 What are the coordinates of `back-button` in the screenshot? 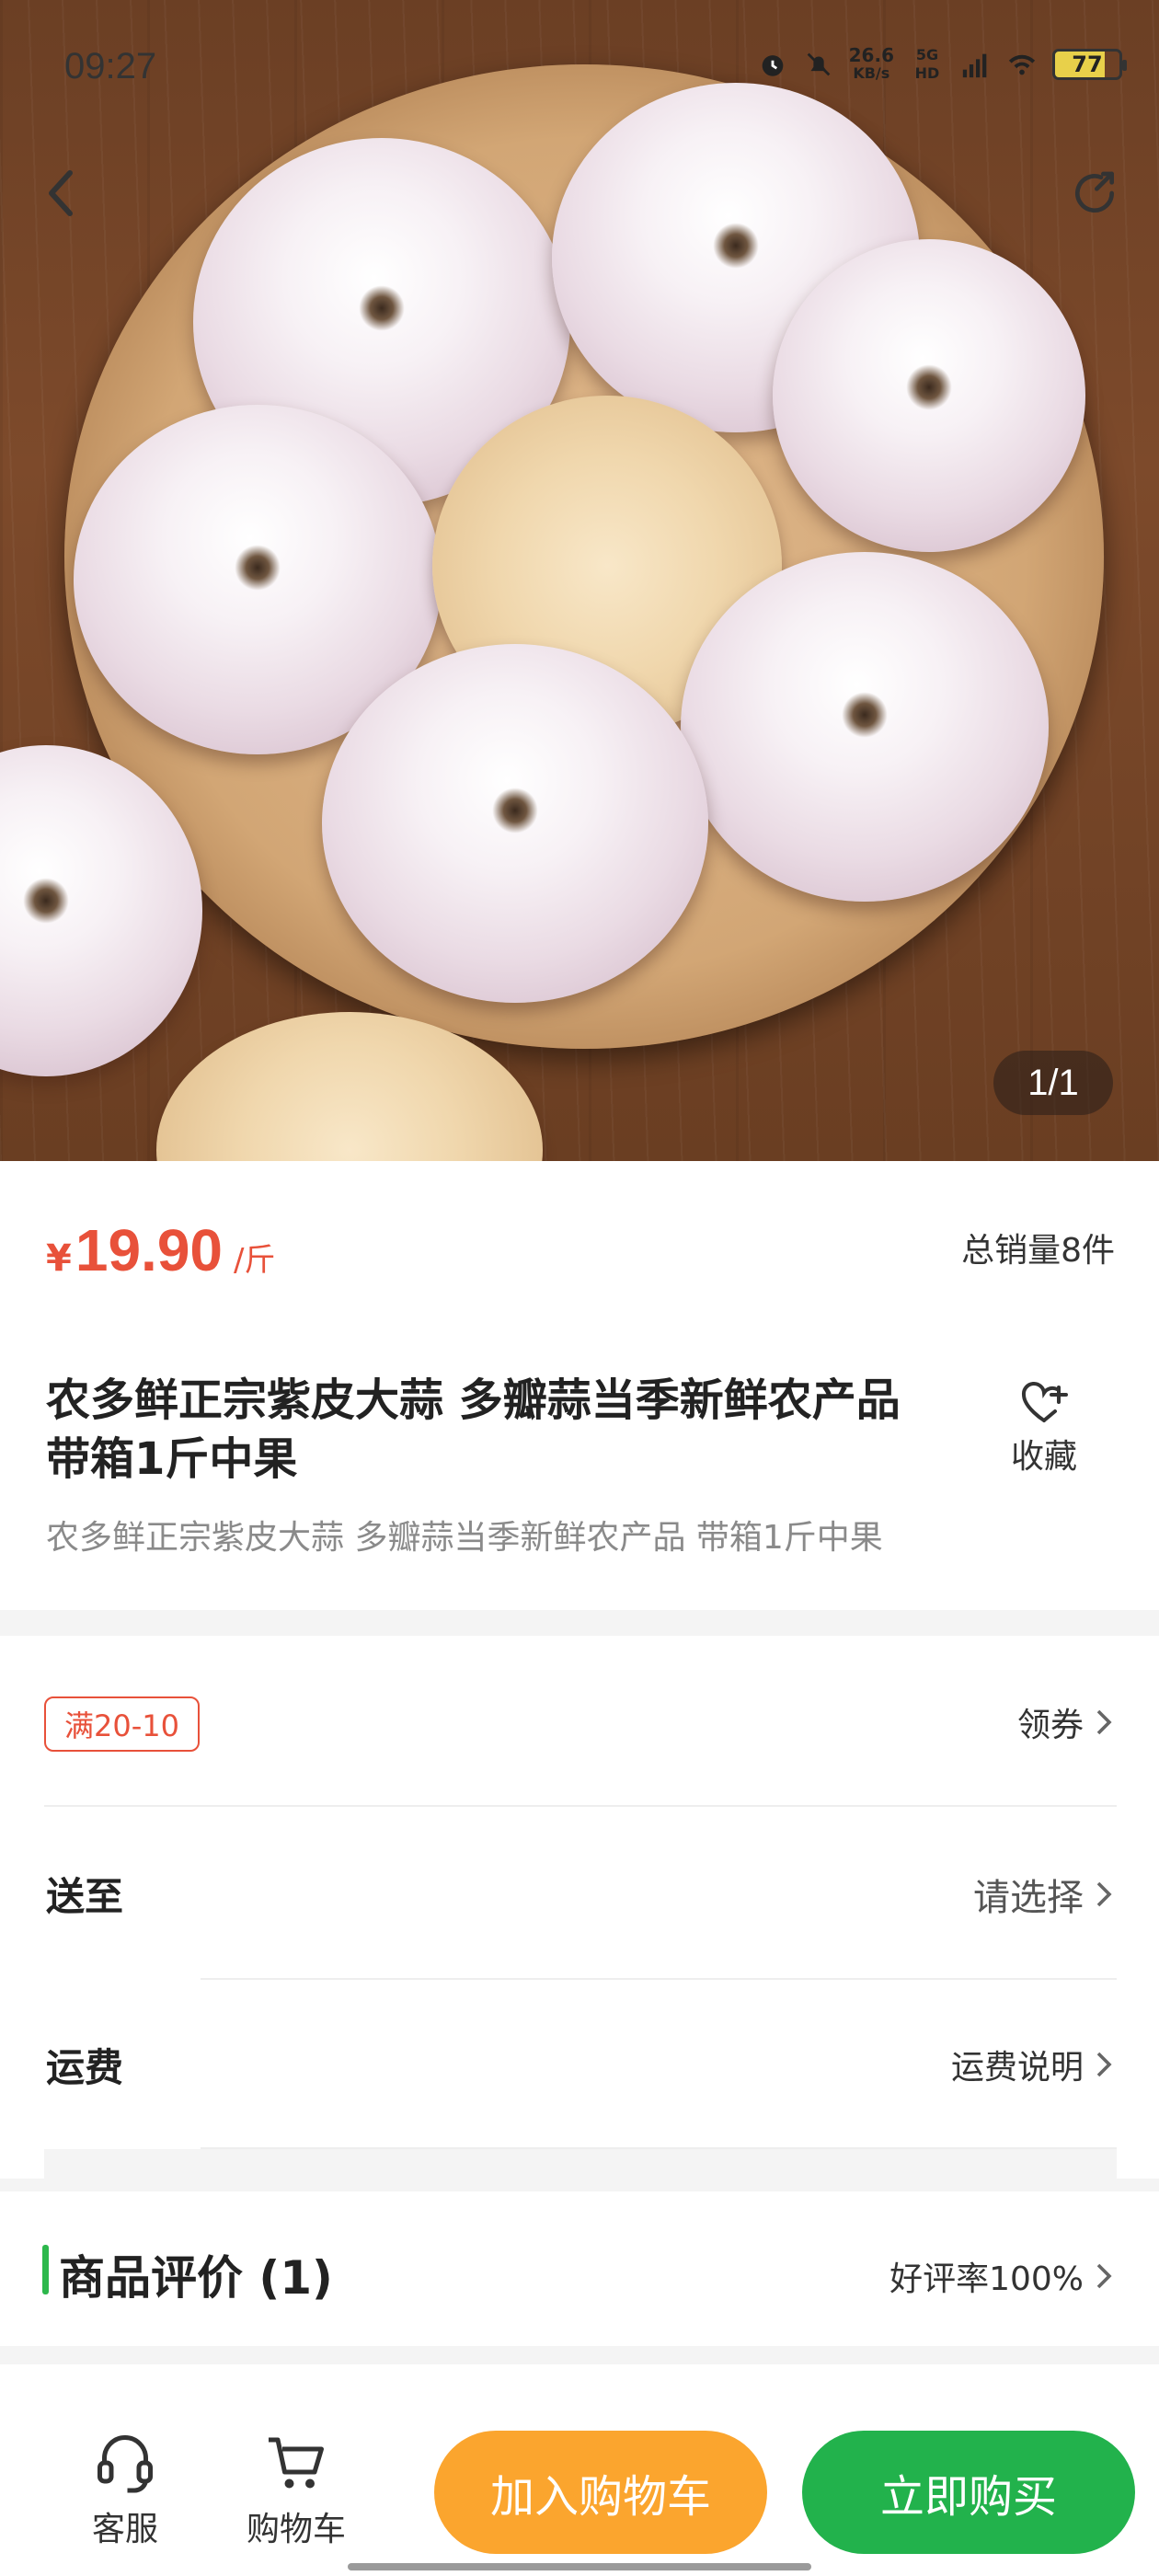 It's located at (60, 193).